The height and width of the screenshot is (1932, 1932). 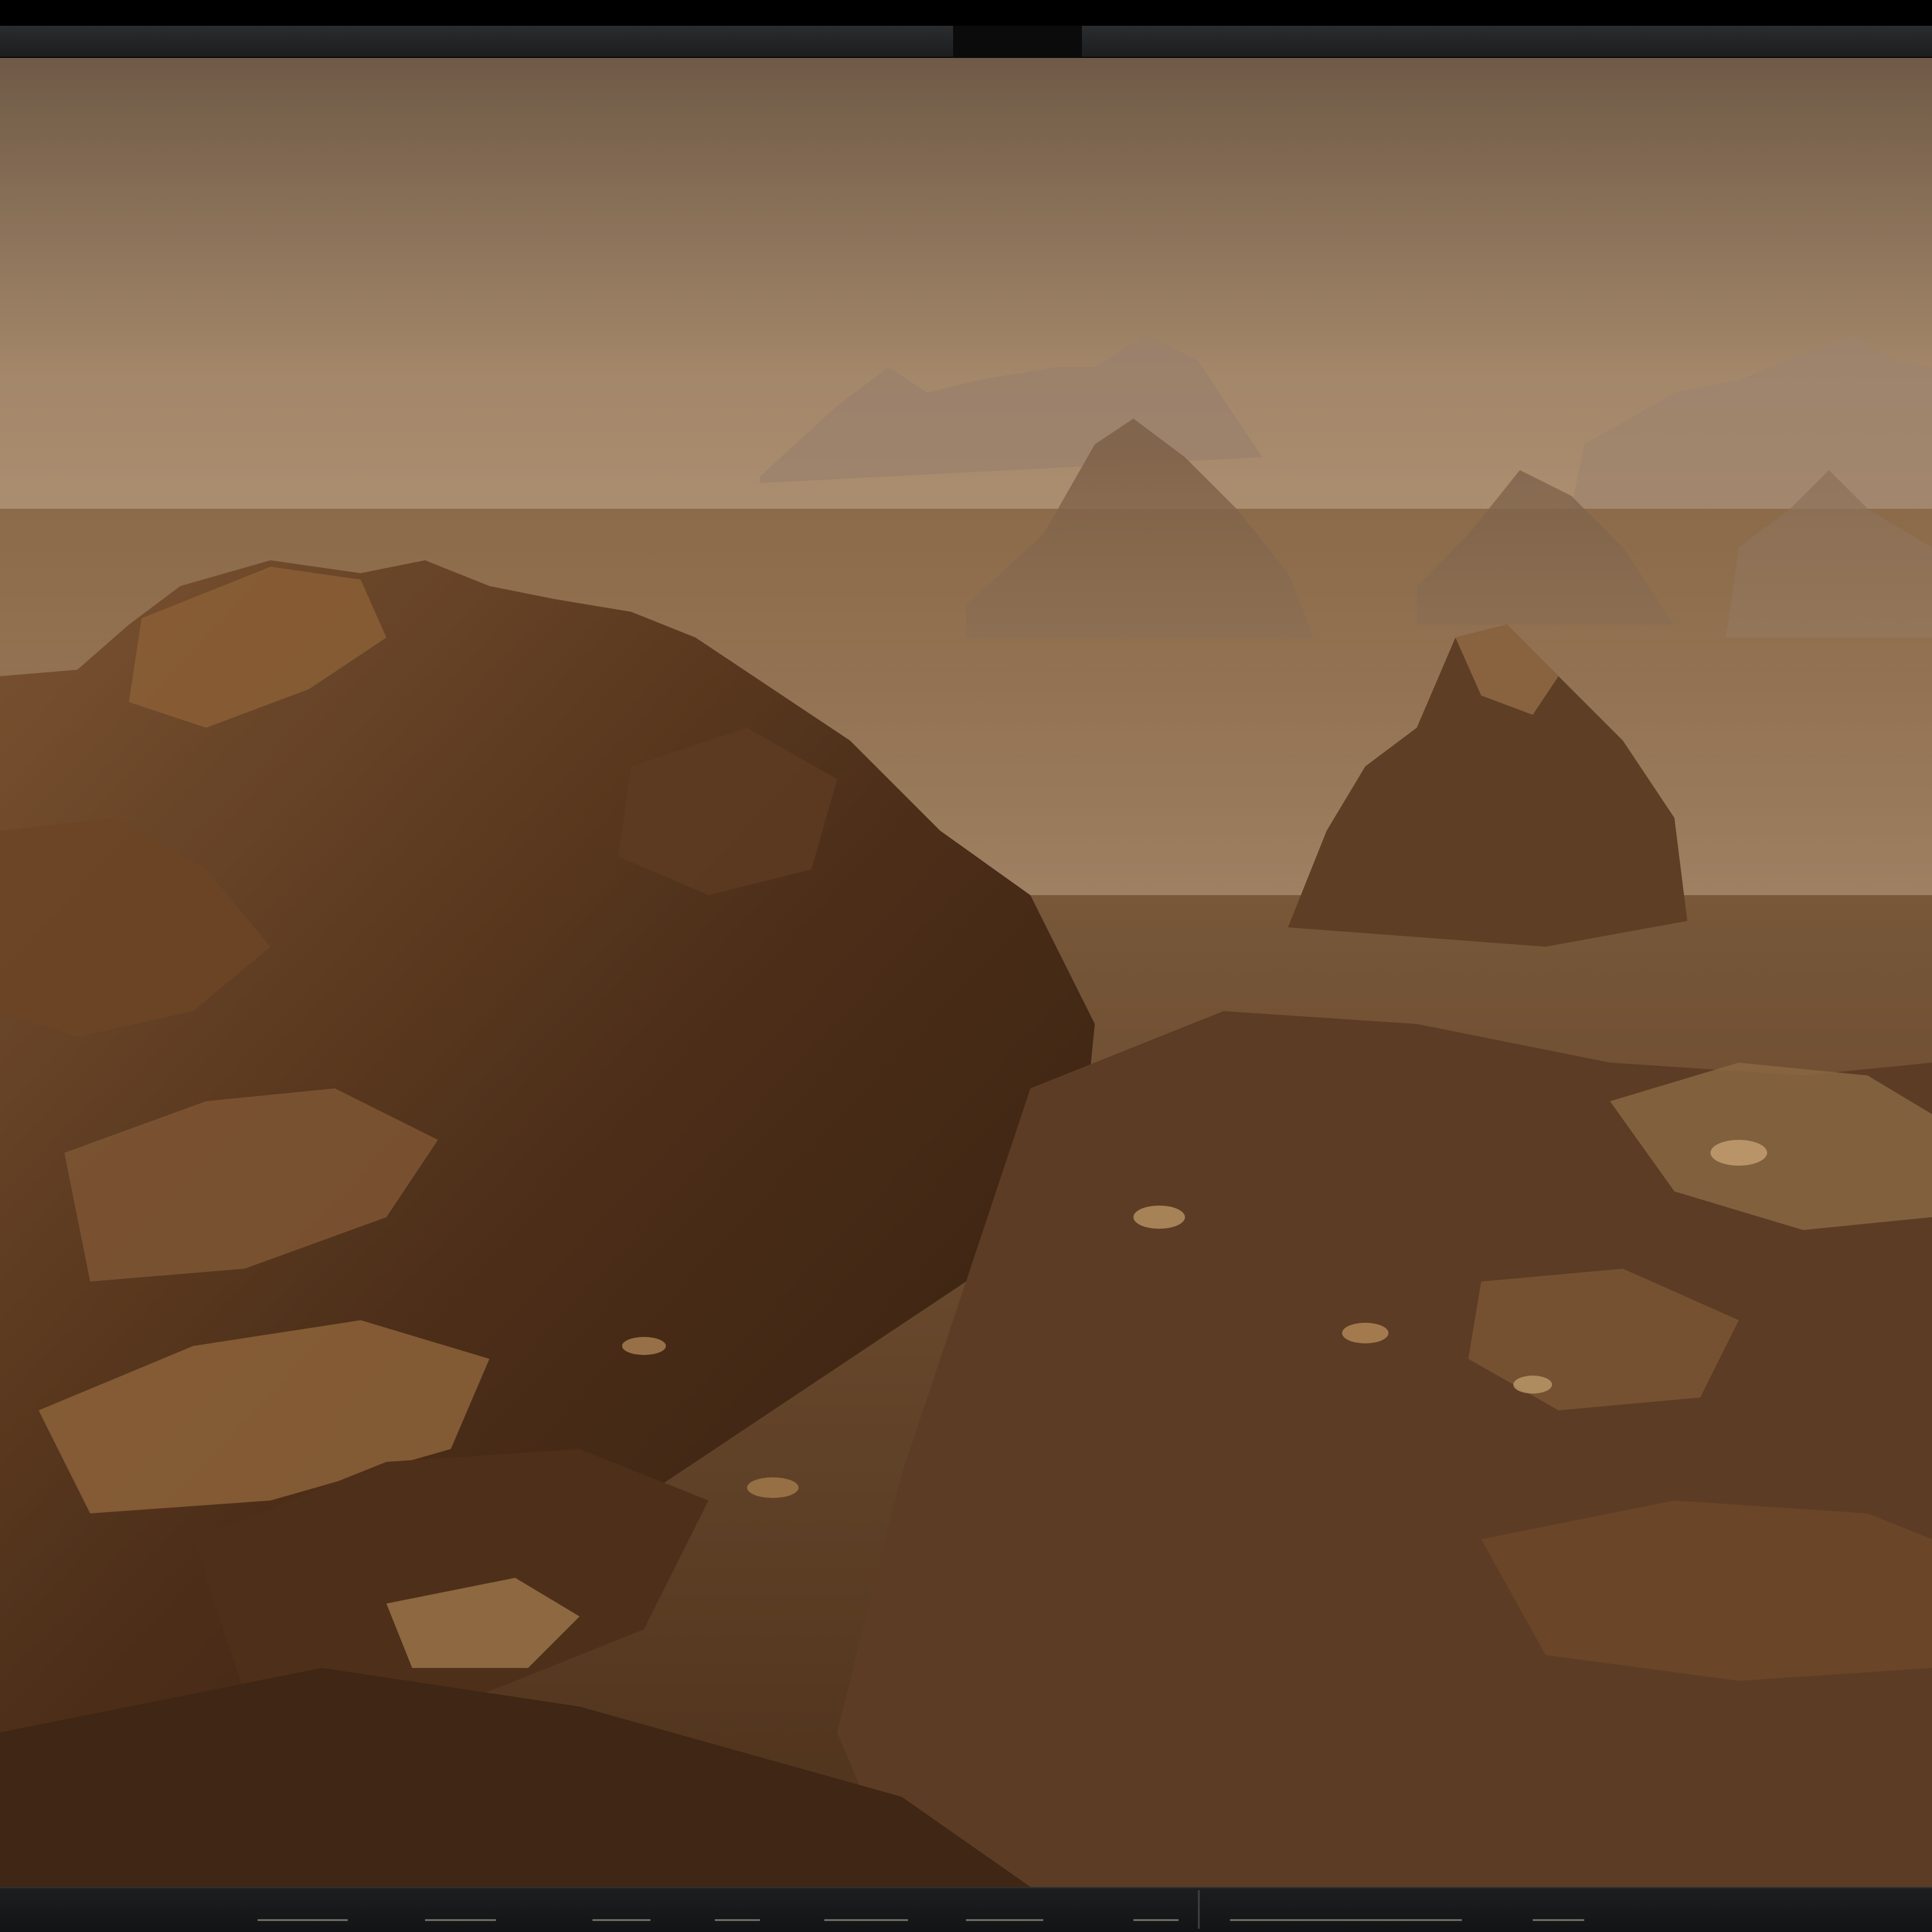 I want to click on window-title, so click(x=1017, y=42).